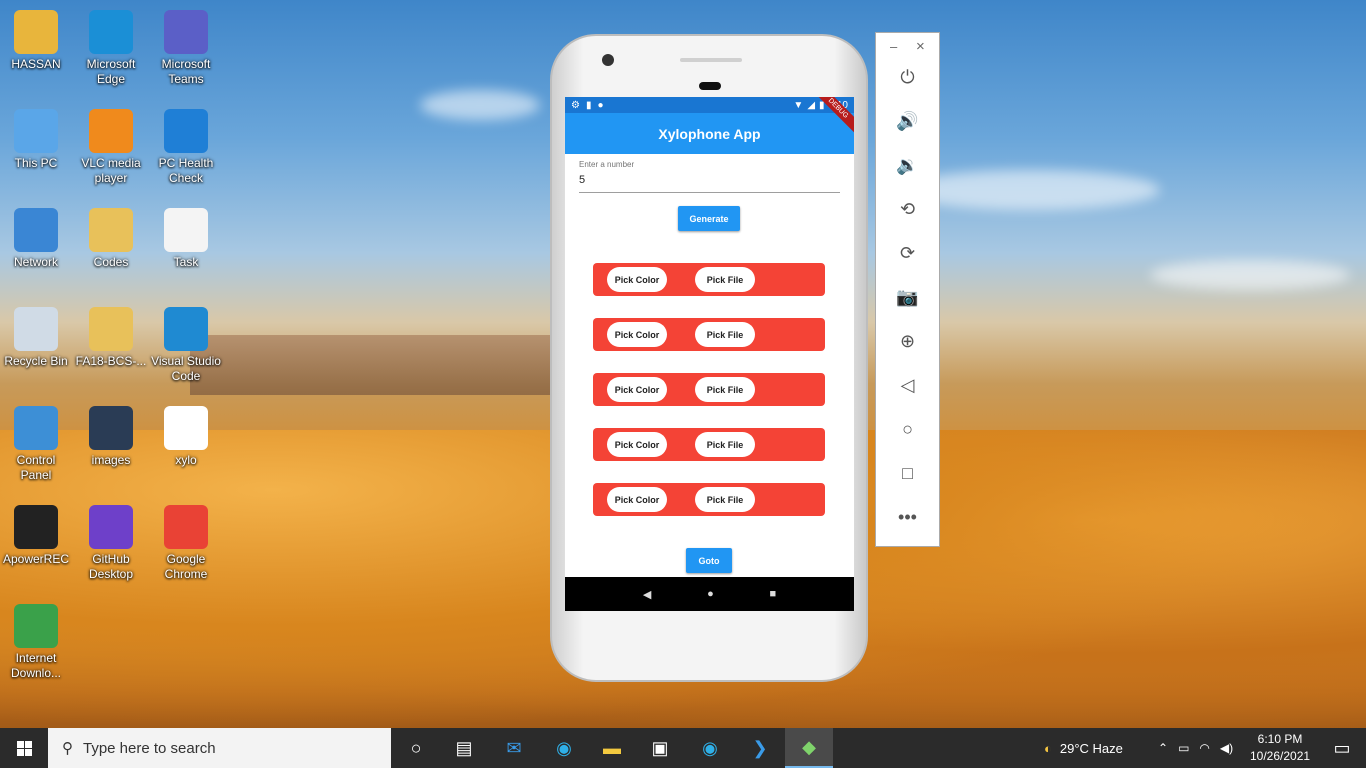 The height and width of the screenshot is (768, 1366). Describe the element at coordinates (186, 239) in the screenshot. I see `desktop-icon: Task` at that location.